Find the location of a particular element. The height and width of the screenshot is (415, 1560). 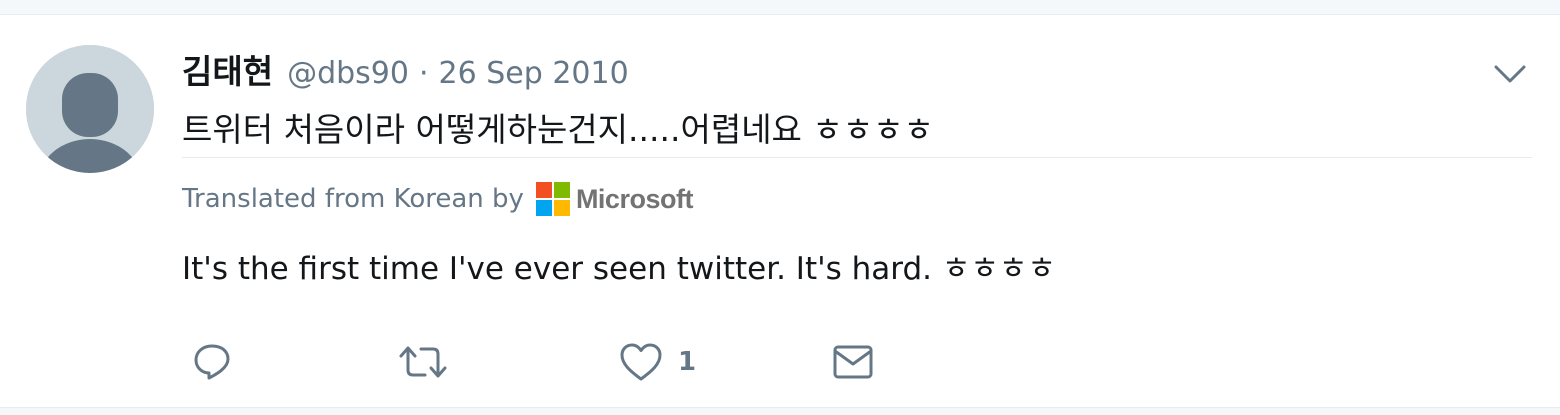

display-name: 김태현 is located at coordinates (227, 69).